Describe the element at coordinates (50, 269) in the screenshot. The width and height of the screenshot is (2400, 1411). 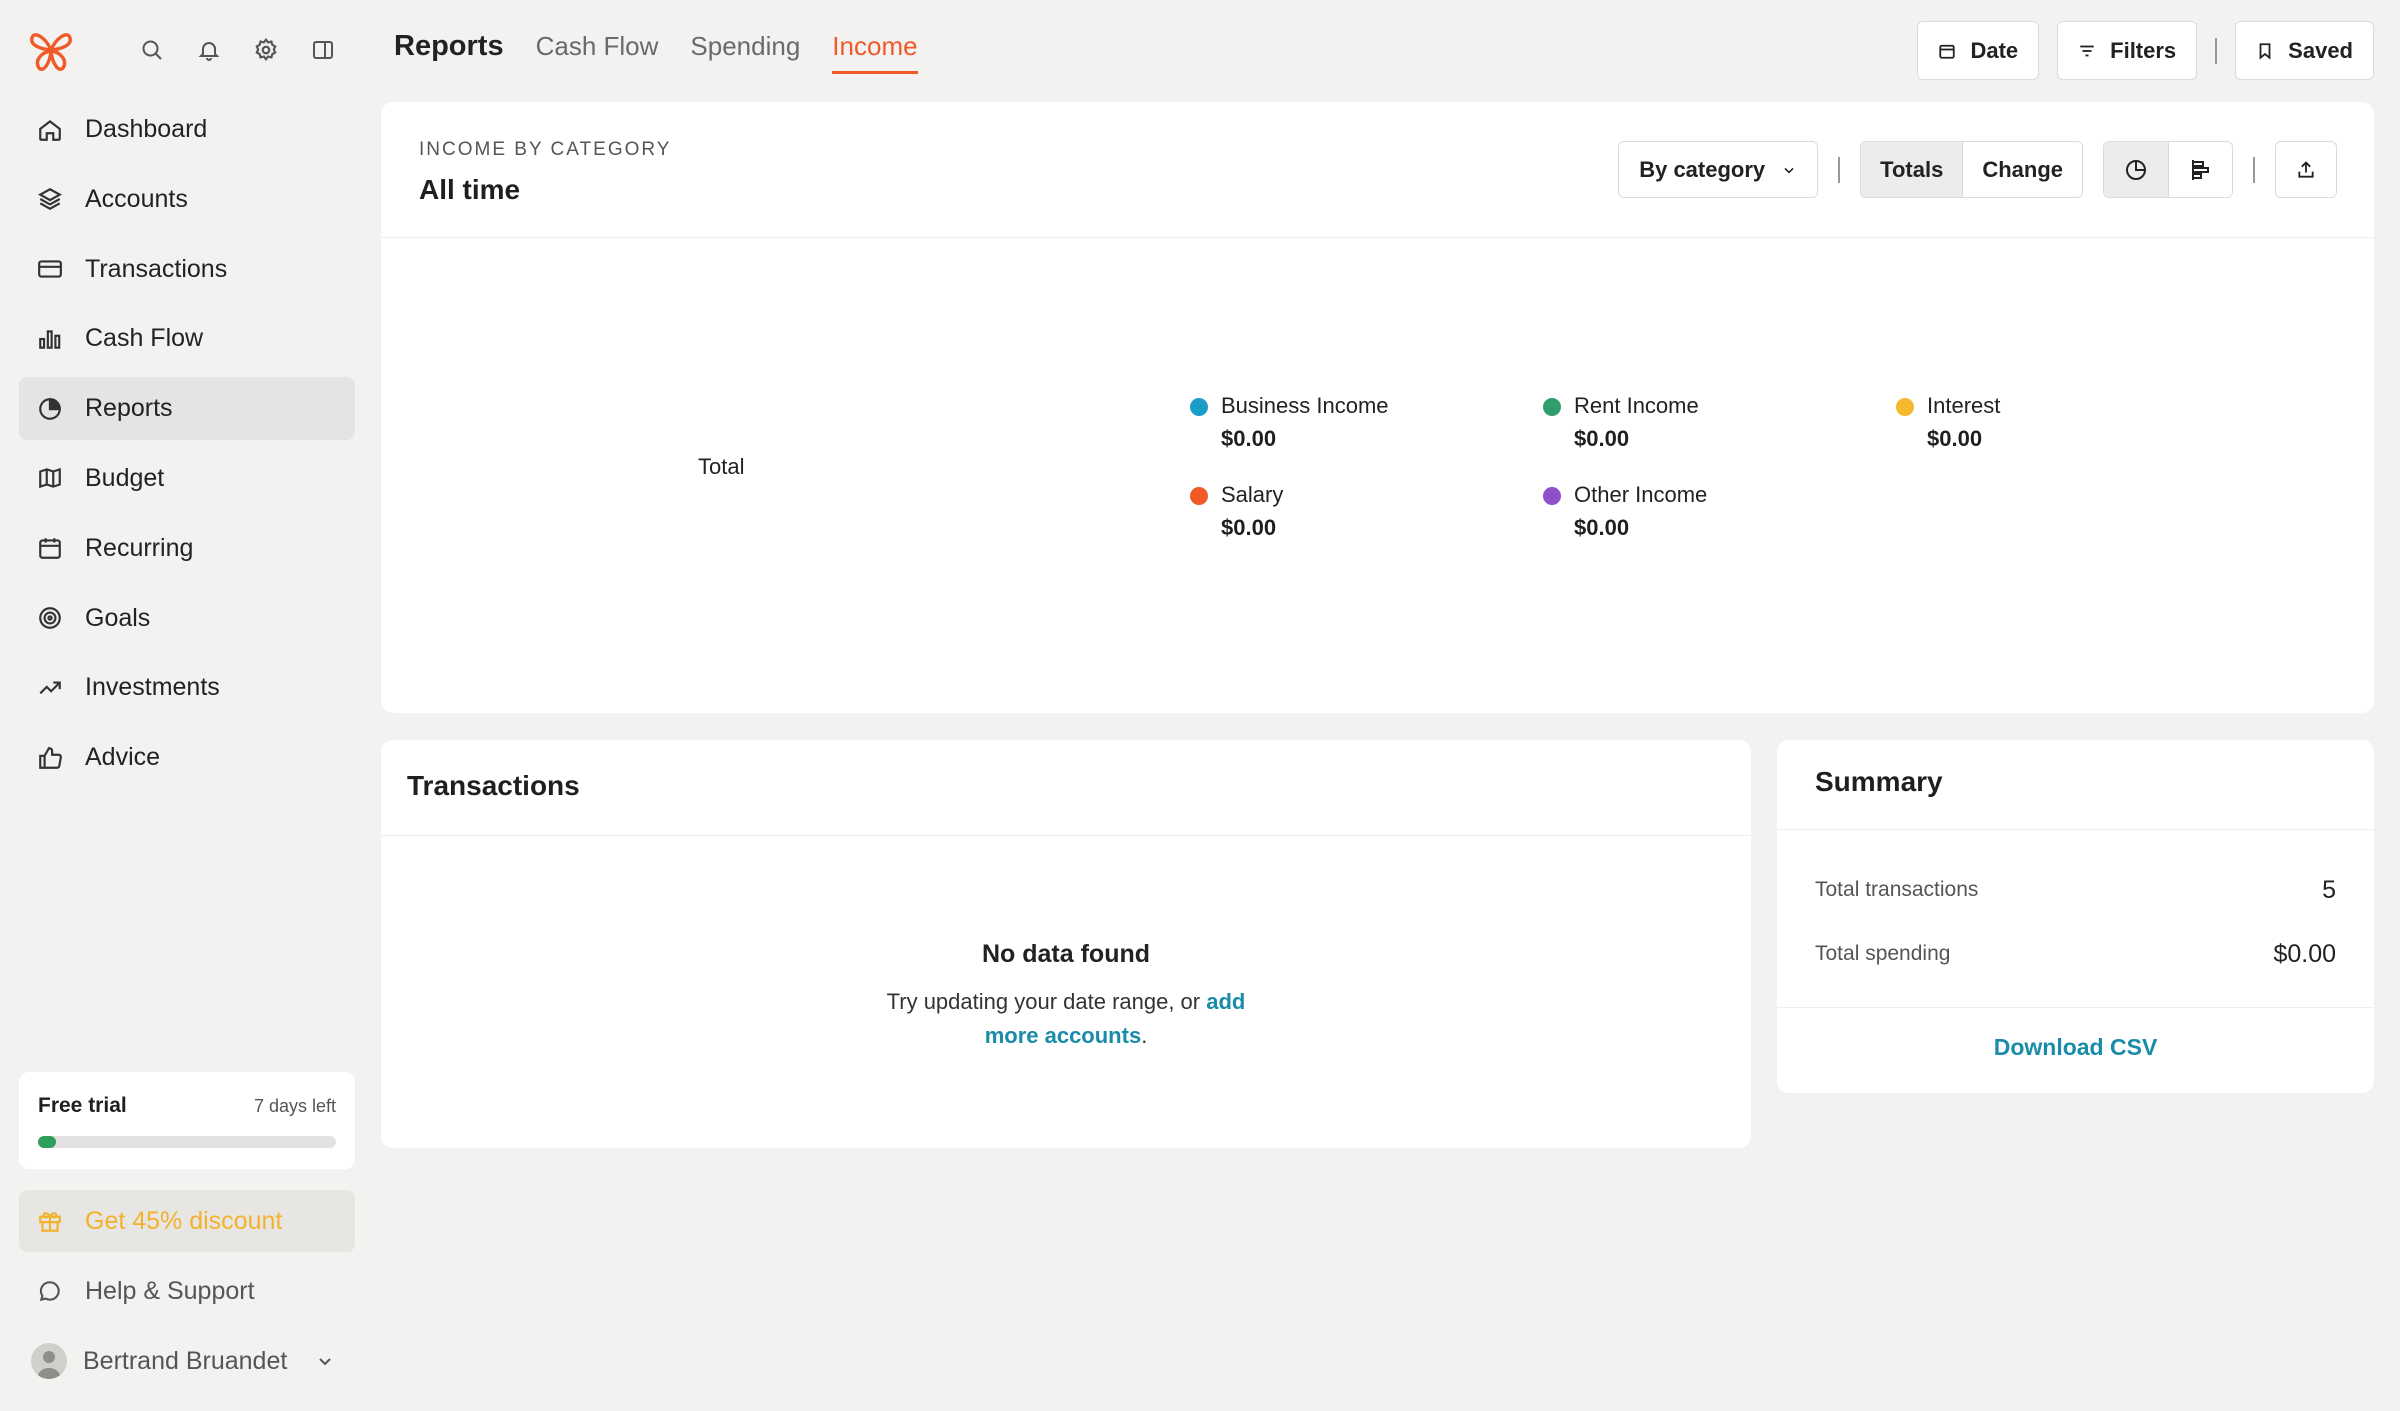
I see `card-icon` at that location.